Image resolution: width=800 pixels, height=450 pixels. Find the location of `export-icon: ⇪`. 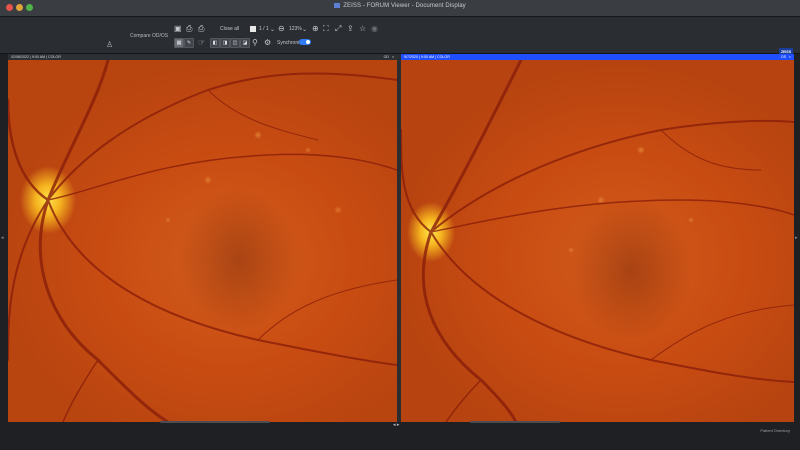

export-icon: ⇪ is located at coordinates (350, 29).